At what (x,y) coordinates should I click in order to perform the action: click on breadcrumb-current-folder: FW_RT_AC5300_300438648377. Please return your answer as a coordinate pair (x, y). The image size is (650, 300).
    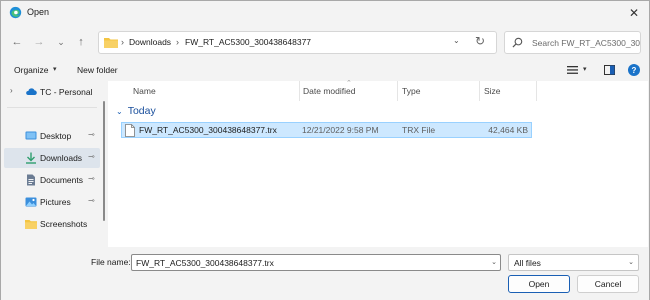
    Looking at the image, I should click on (248, 42).